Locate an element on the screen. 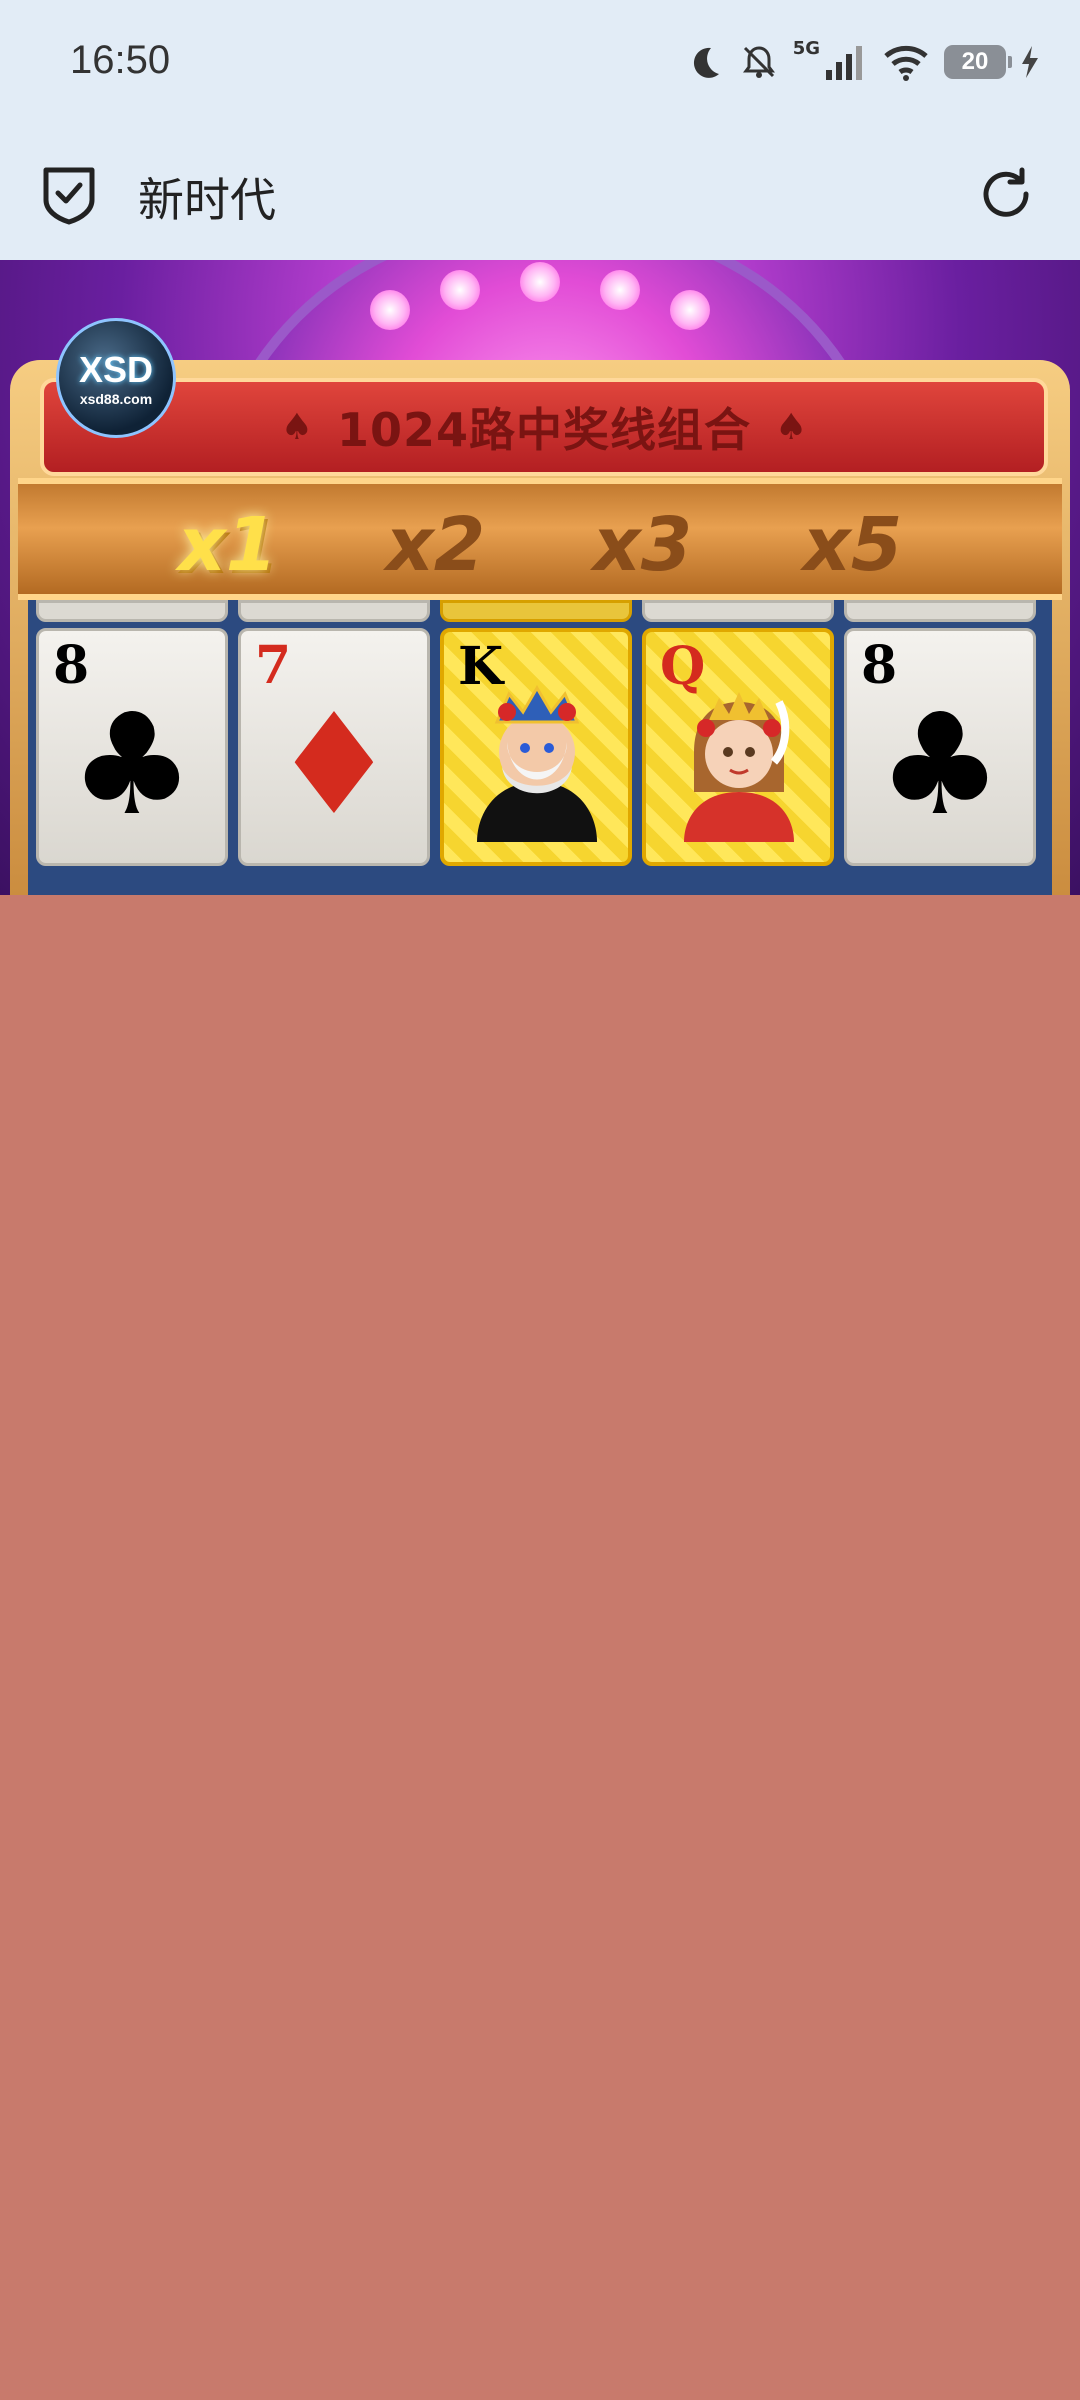 Image resolution: width=1080 pixels, height=2400 pixels. battery-level: 20 is located at coordinates (975, 61).